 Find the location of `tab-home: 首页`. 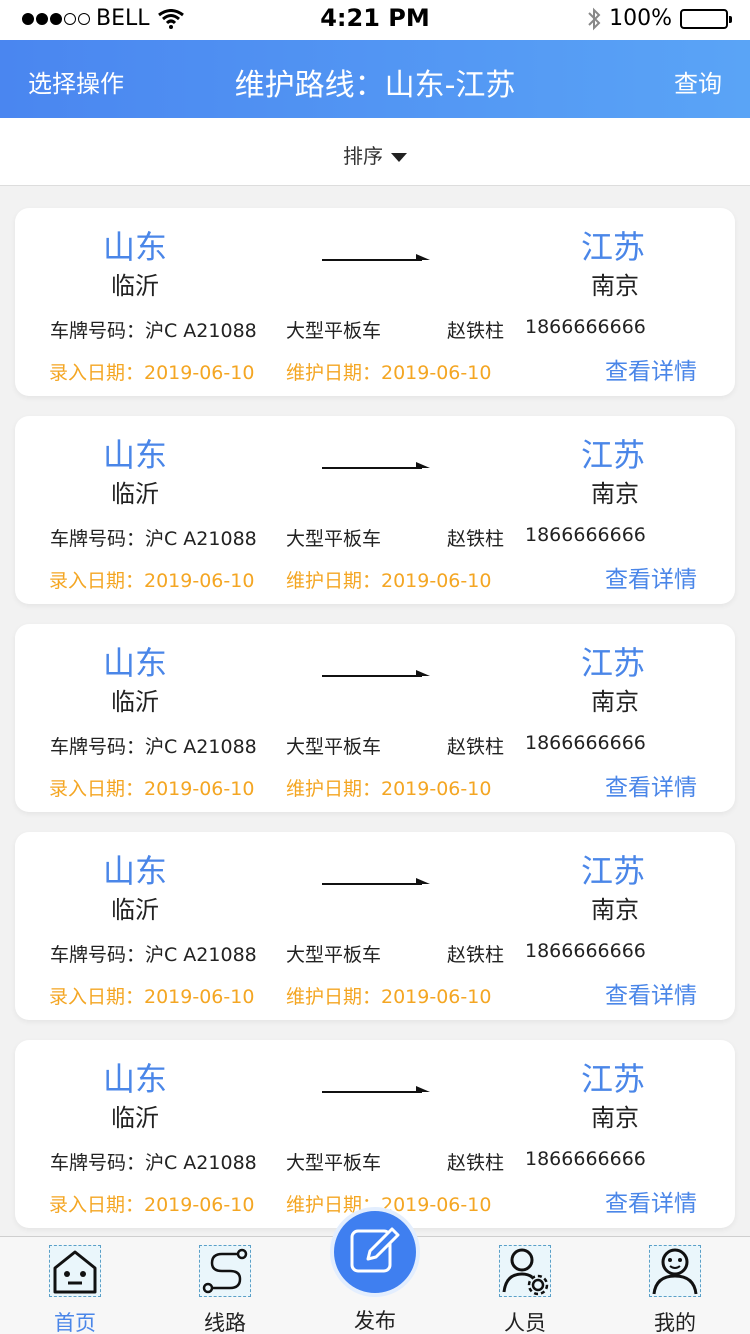

tab-home: 首页 is located at coordinates (75, 1288).